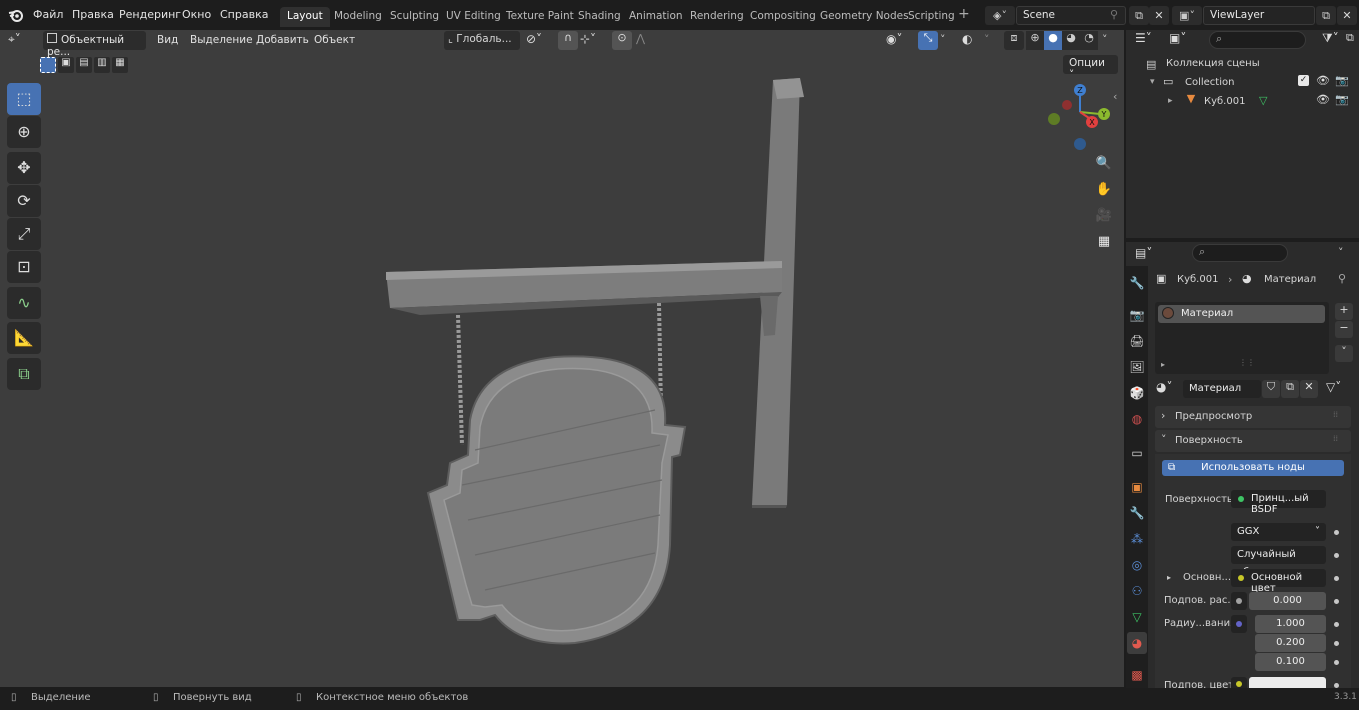 The height and width of the screenshot is (710, 1359). Describe the element at coordinates (540, 17) in the screenshot. I see `tab-texture-paint: Texture Paint` at that location.